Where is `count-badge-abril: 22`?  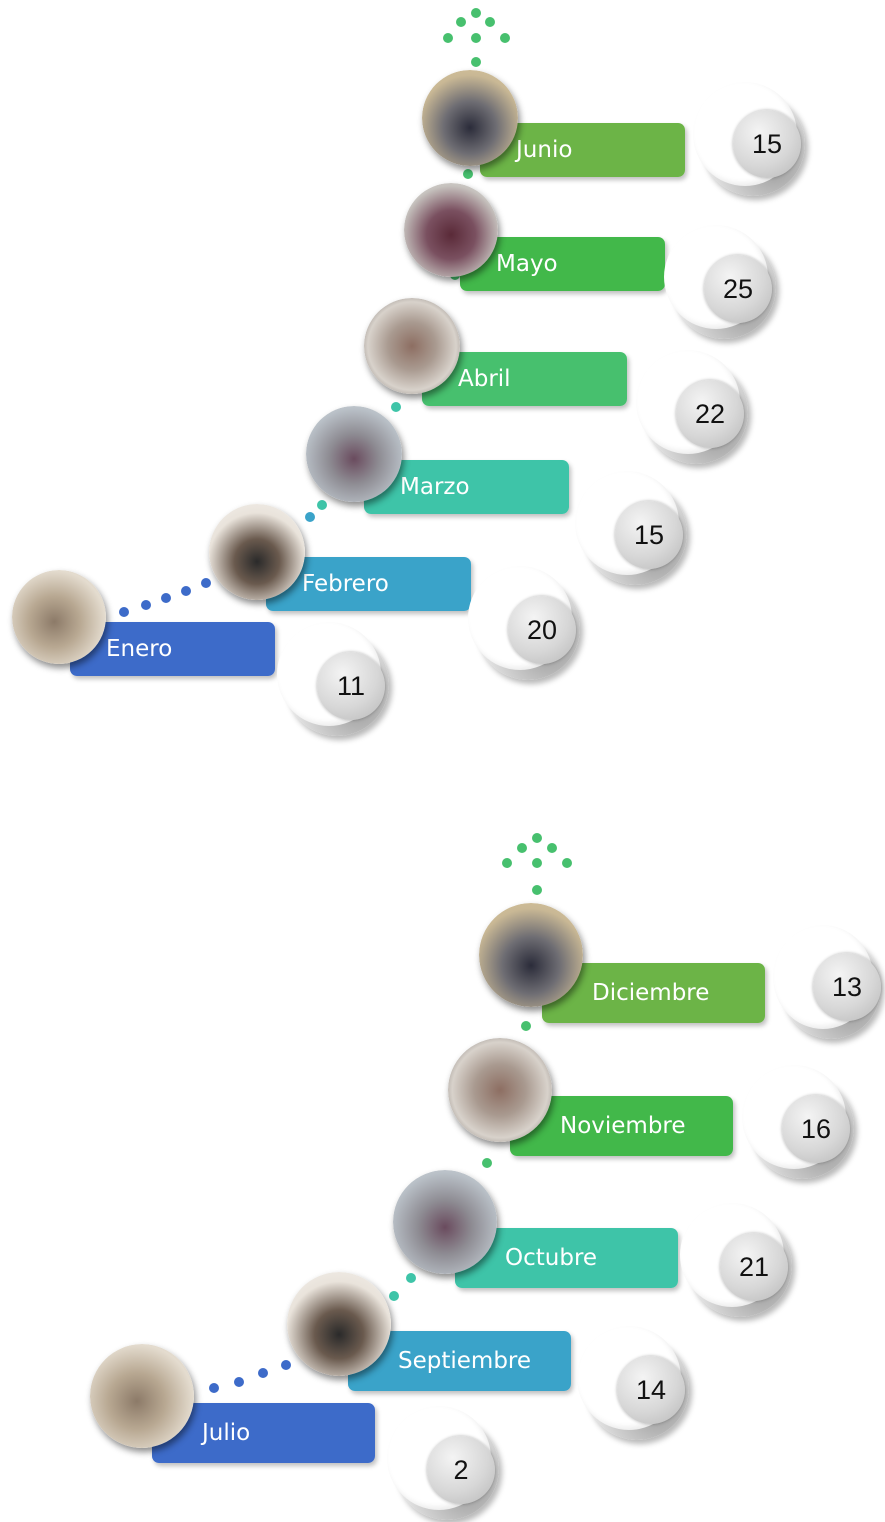 count-badge-abril: 22 is located at coordinates (692, 408).